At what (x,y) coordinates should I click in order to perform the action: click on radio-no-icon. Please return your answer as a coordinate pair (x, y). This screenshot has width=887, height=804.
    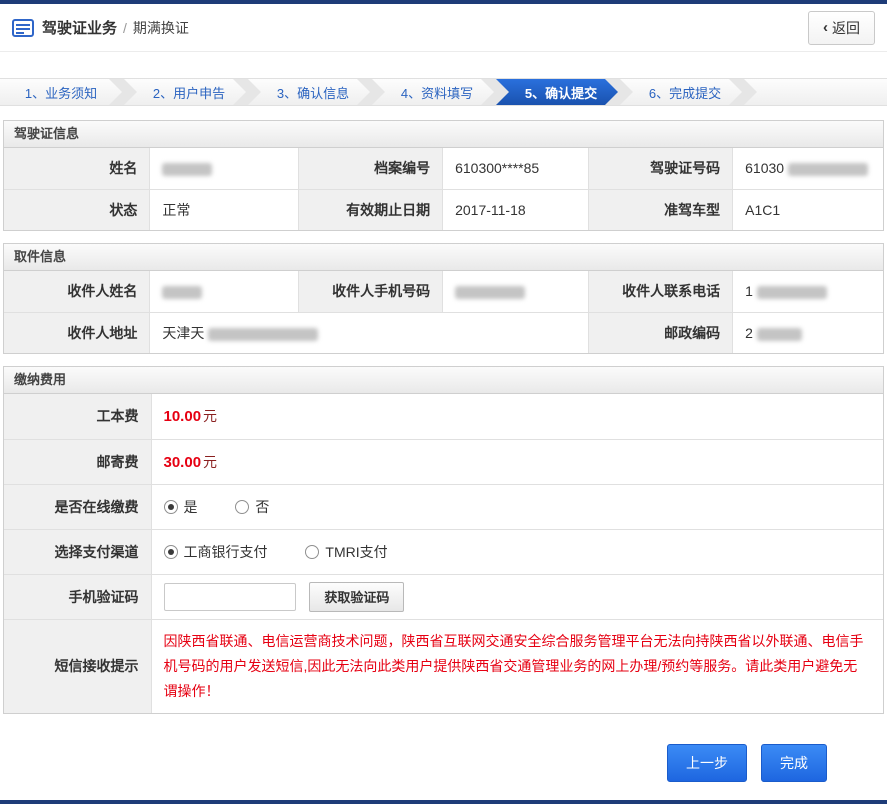
    Looking at the image, I should click on (242, 506).